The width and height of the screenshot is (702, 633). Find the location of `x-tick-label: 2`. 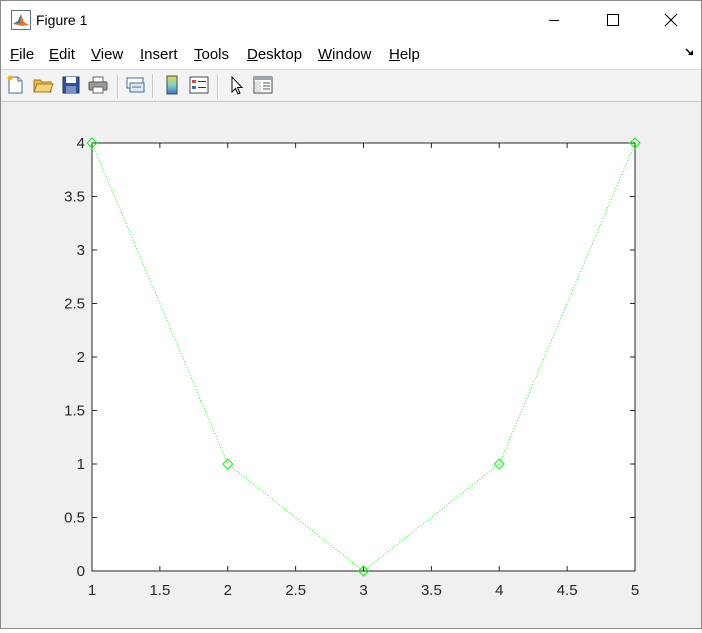

x-tick-label: 2 is located at coordinates (228, 590).